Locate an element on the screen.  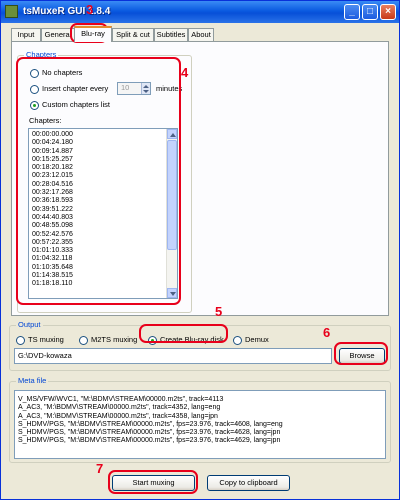
tab-split-cut: Split & cut is located at coordinates (133, 34).